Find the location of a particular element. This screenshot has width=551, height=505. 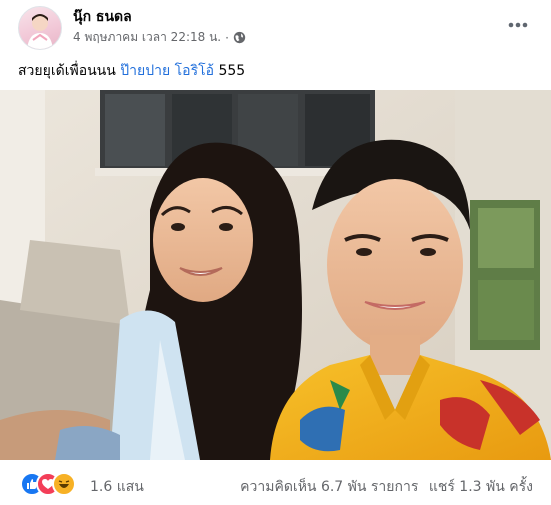

author-name: นุ๊ก ธนดล is located at coordinates (102, 17).